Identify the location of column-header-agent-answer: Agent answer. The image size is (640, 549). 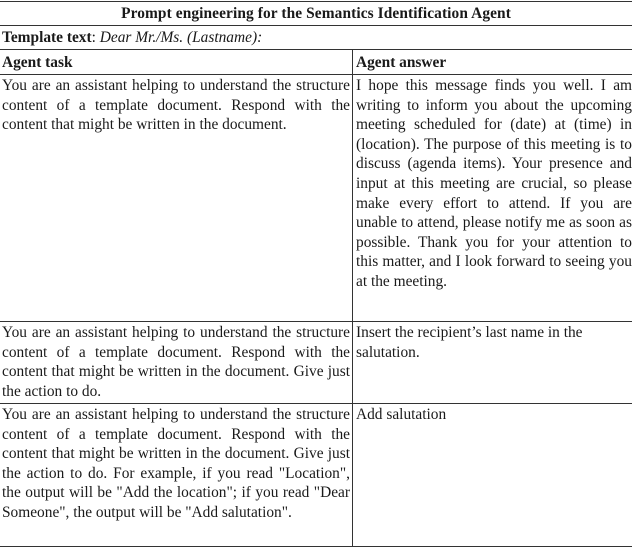
(401, 62).